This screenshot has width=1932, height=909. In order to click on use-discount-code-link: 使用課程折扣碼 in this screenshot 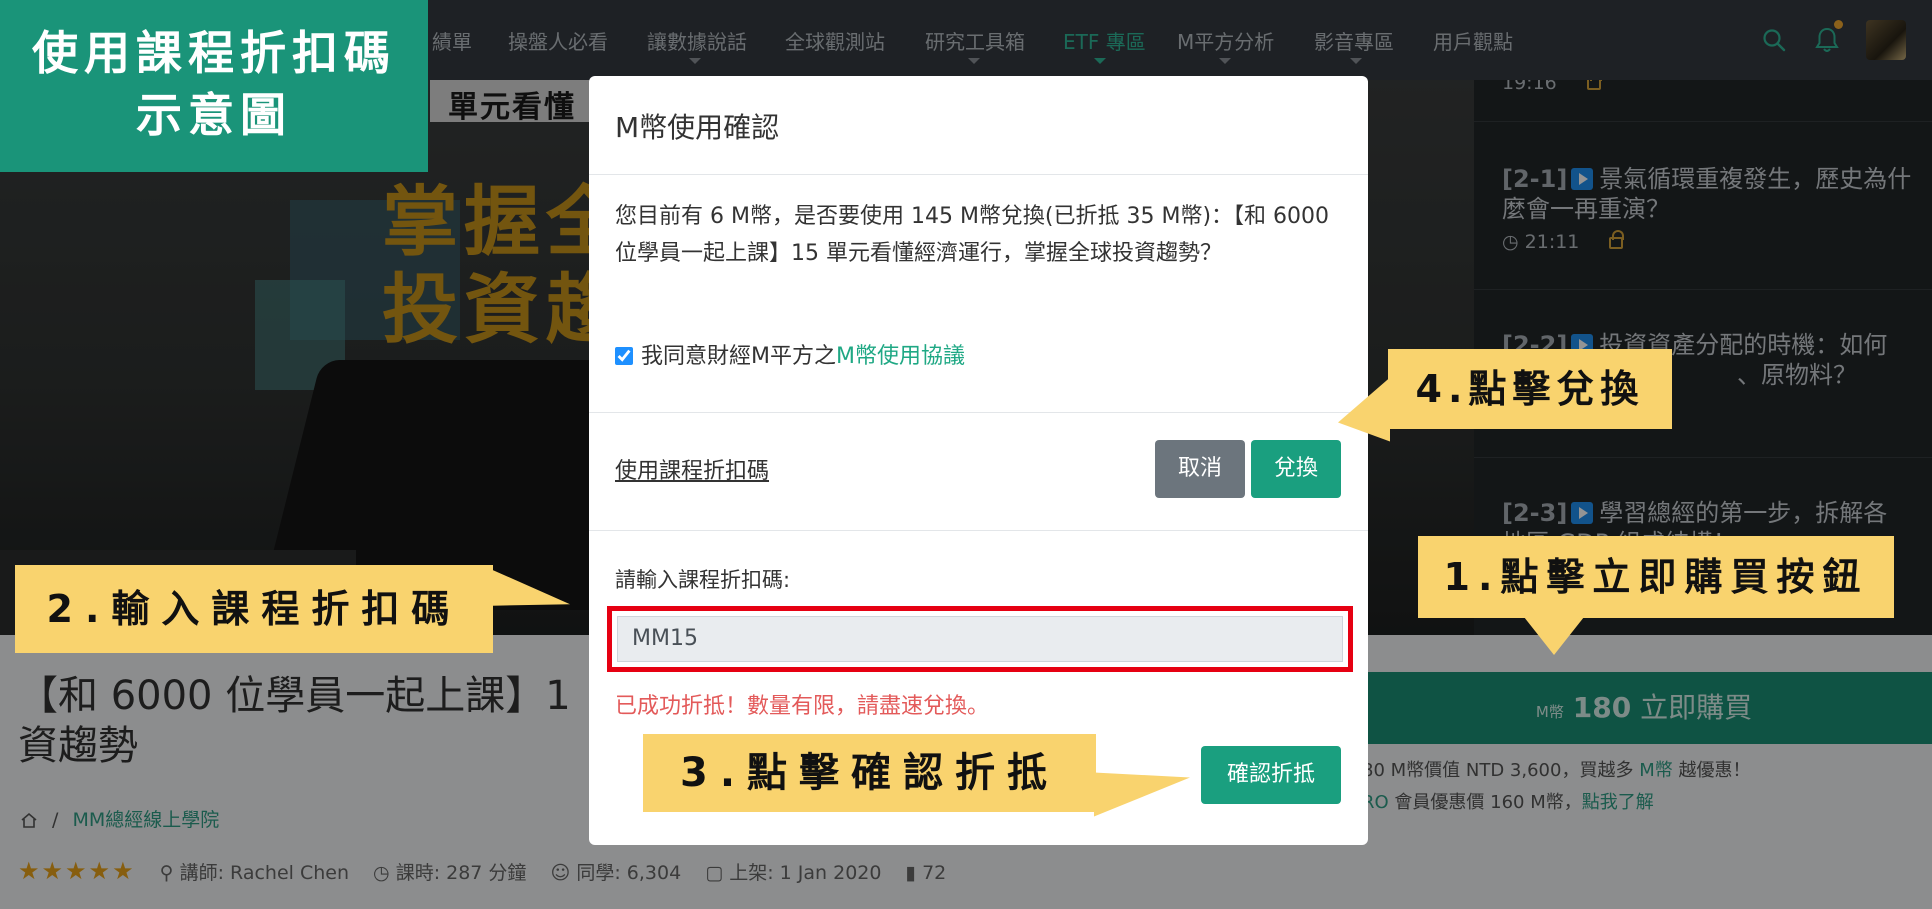, I will do `click(692, 469)`.